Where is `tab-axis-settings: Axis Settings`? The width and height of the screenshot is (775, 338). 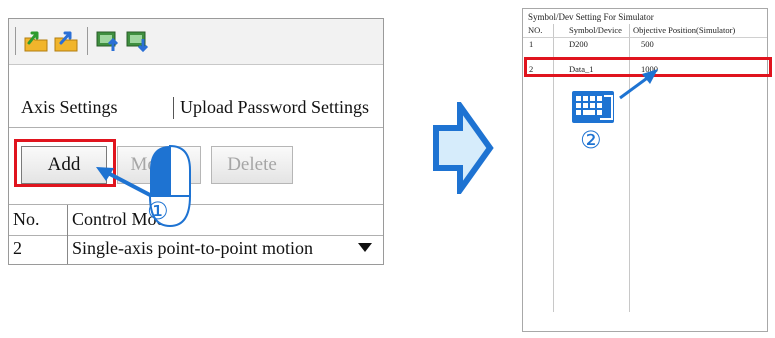
tab-axis-settings: Axis Settings is located at coordinates (69, 107).